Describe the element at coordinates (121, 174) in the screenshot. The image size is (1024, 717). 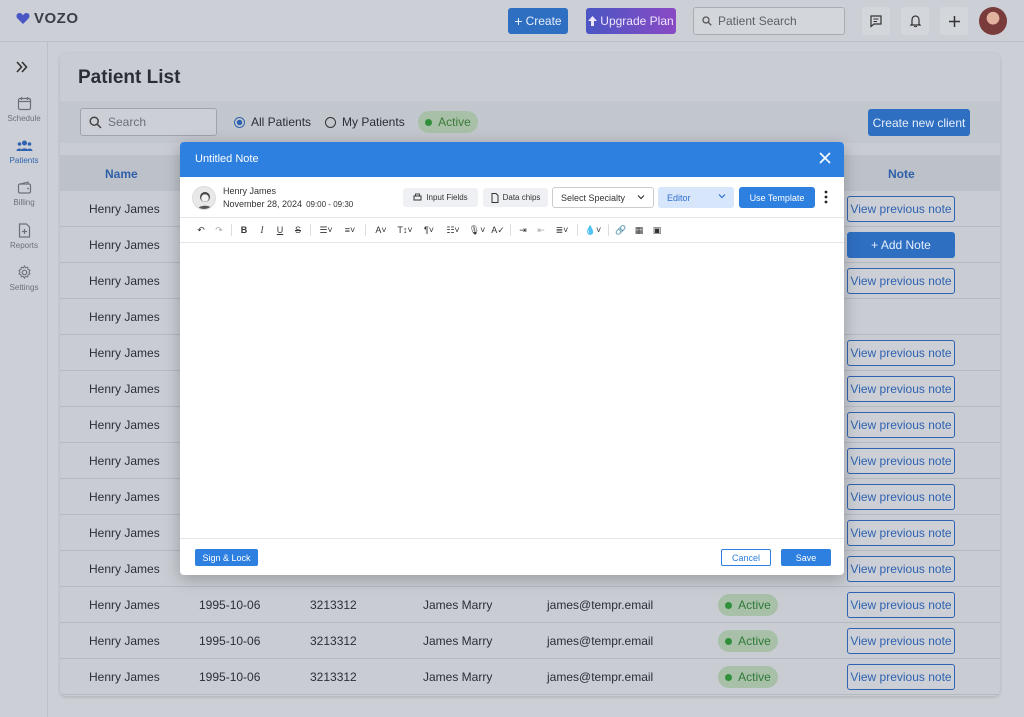
I see `column-header-name: Name` at that location.